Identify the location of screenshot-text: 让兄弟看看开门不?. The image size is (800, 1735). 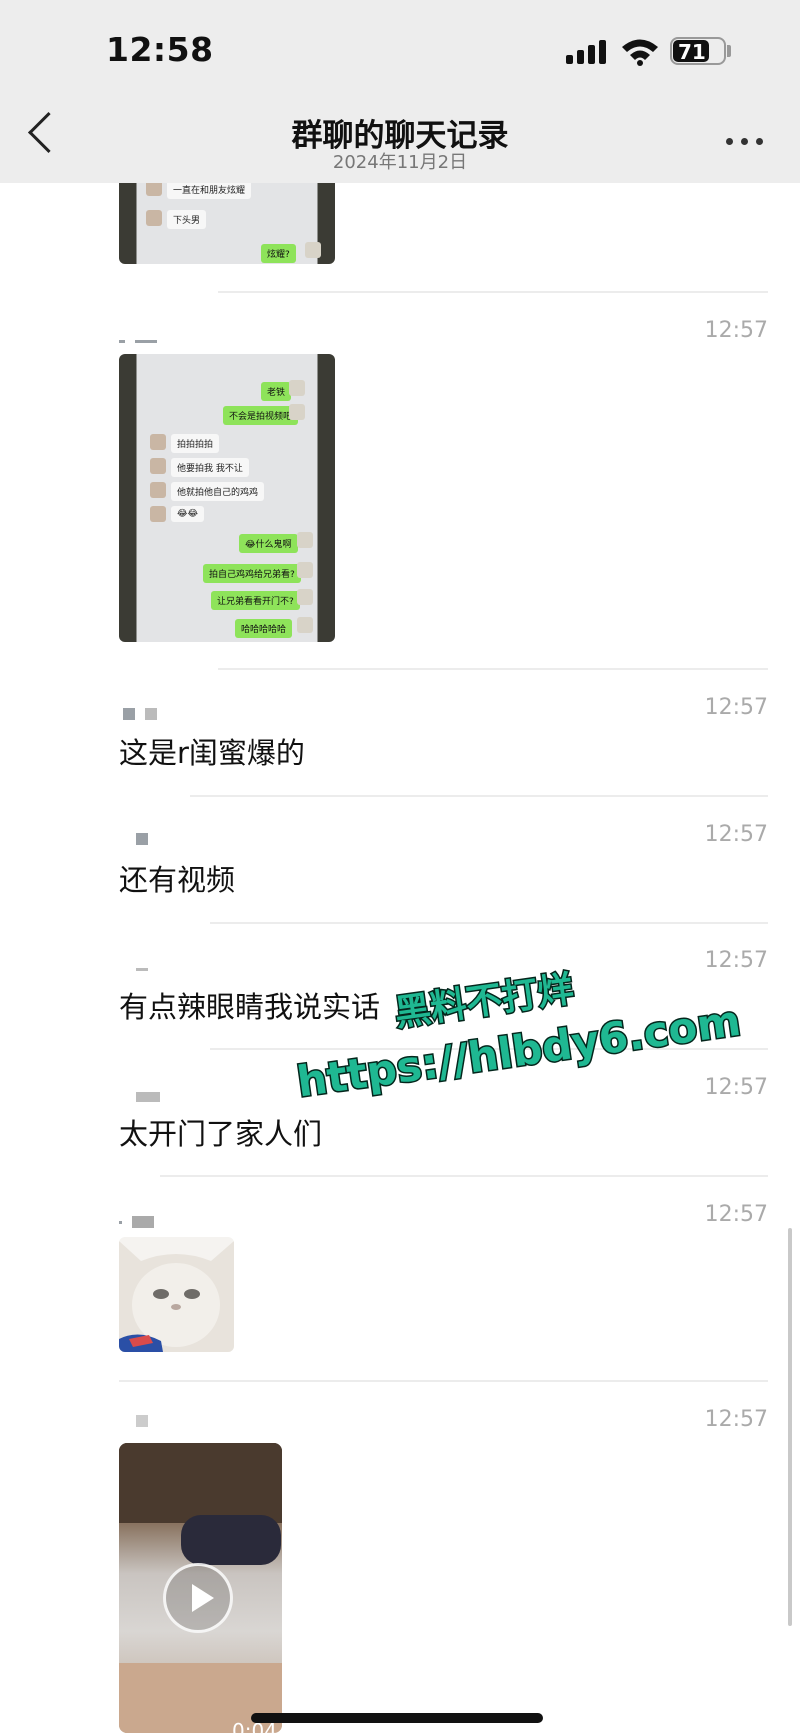
(255, 600).